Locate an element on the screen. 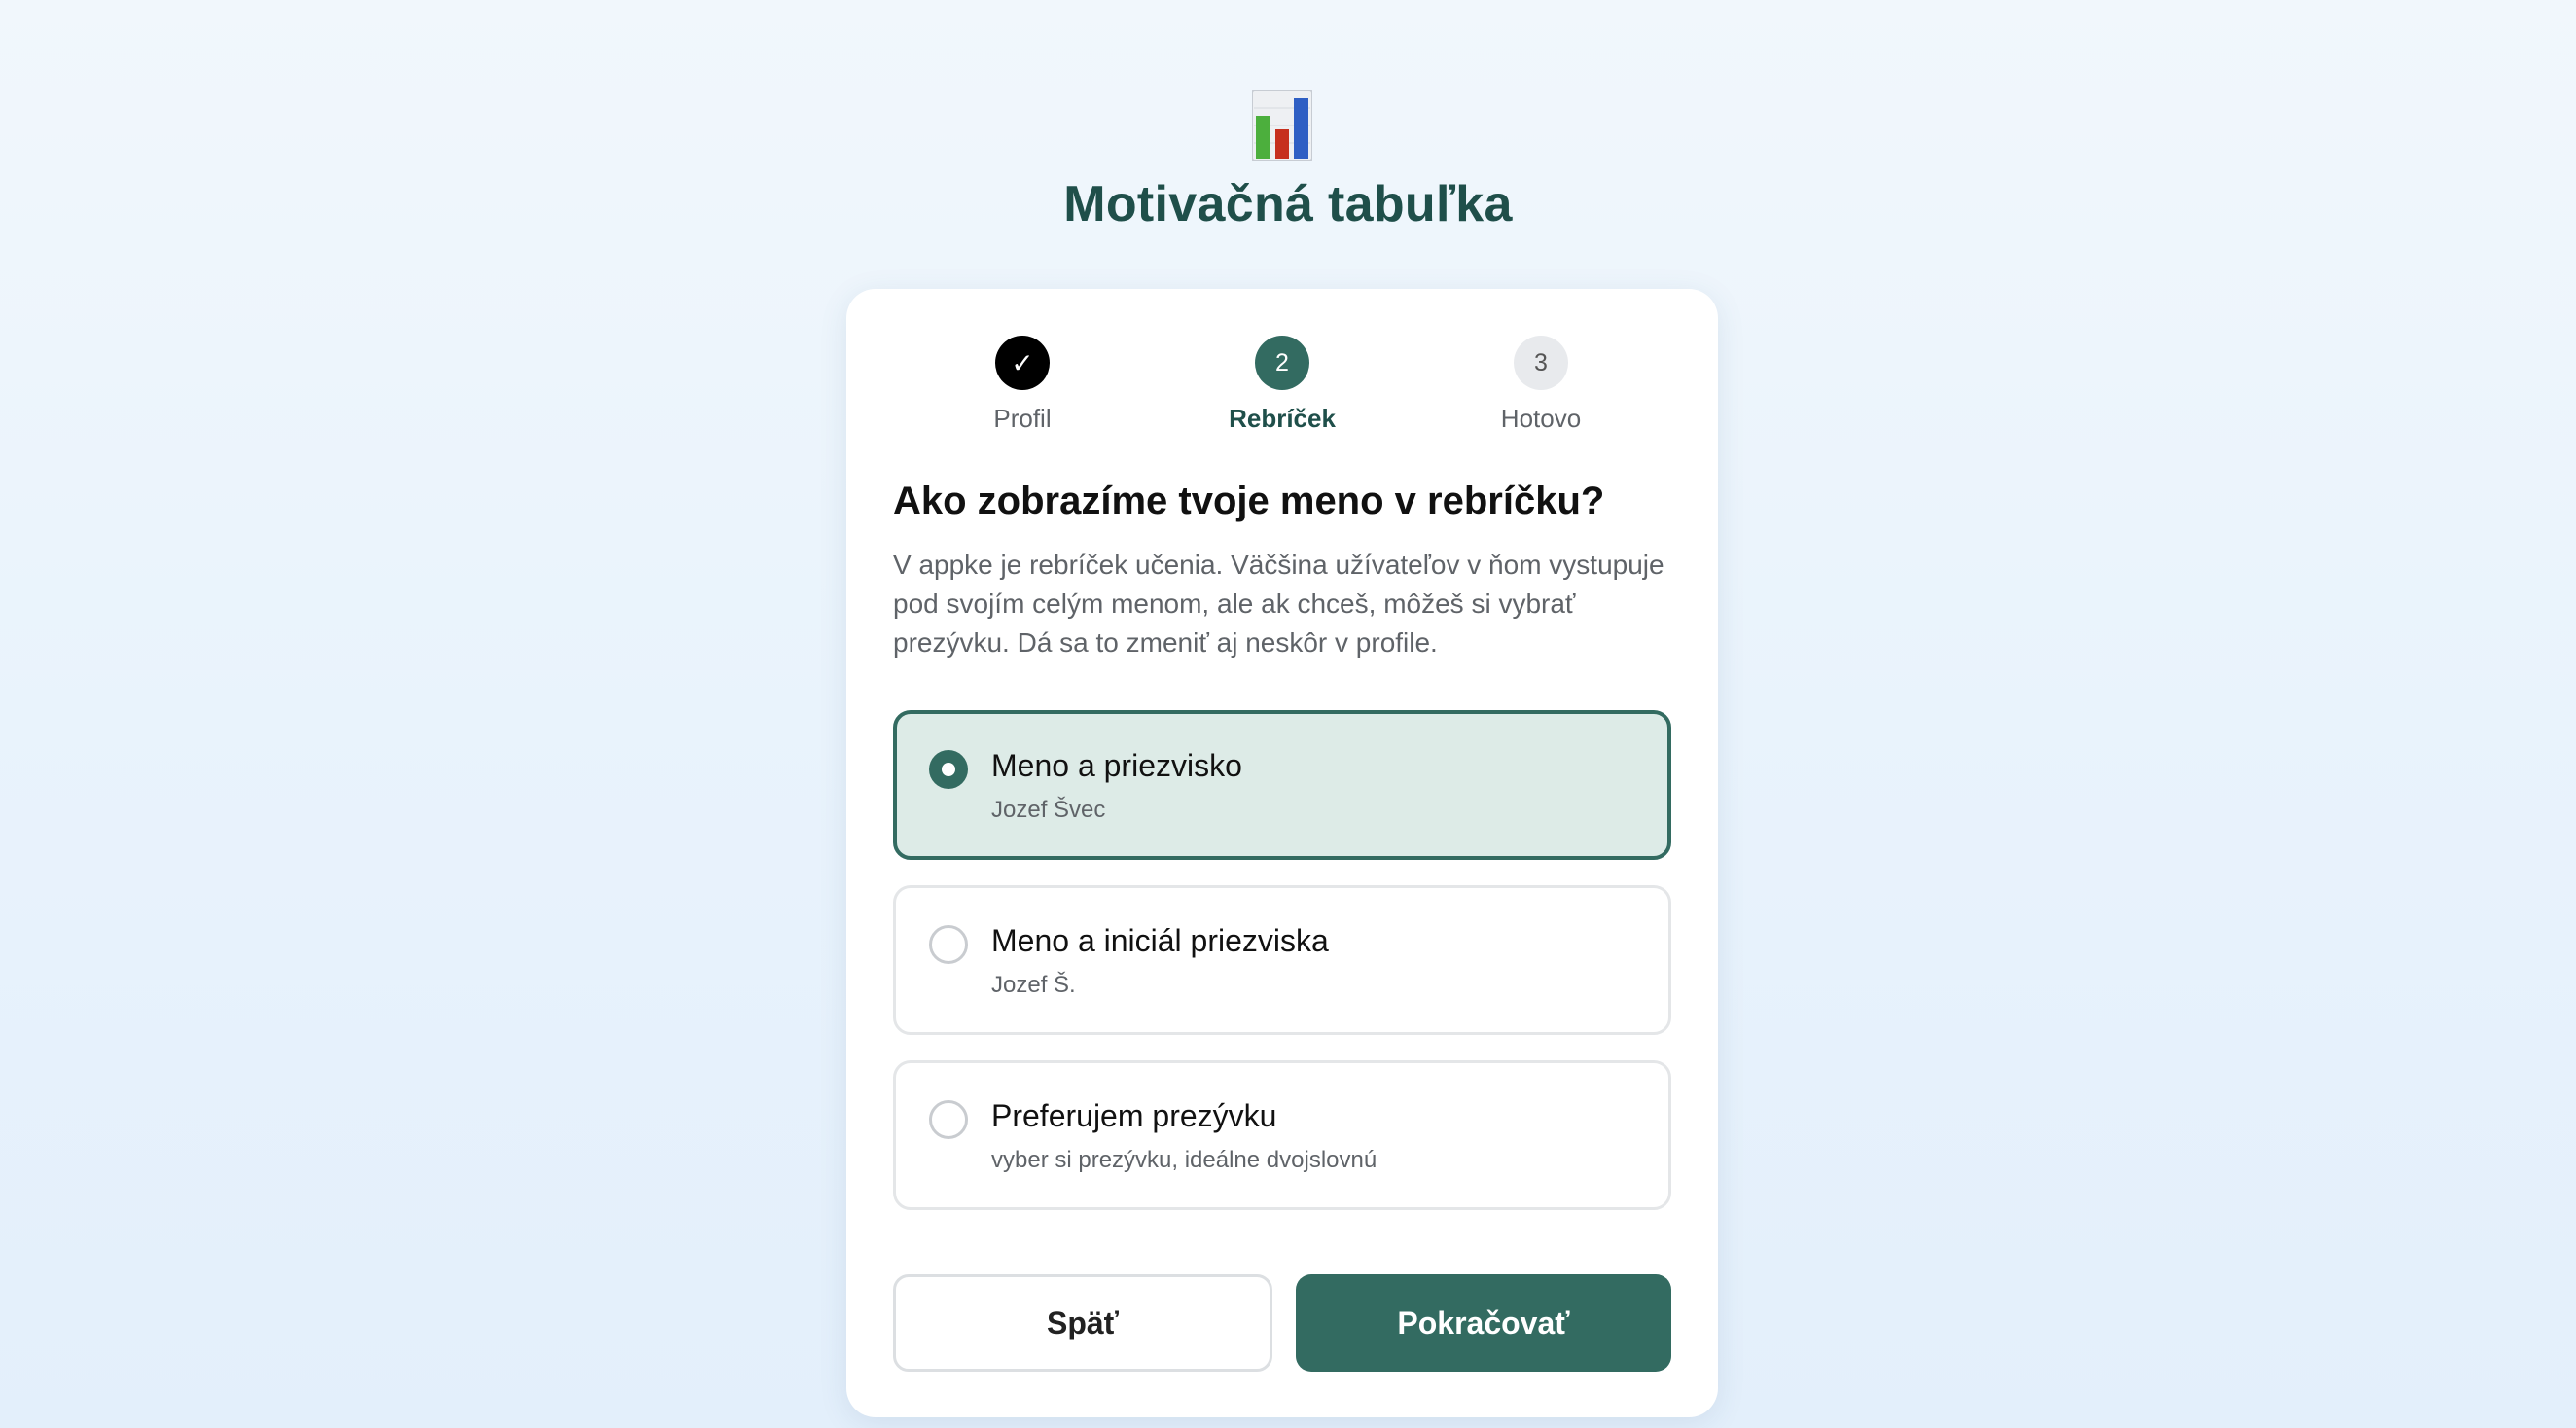  option-title: Meno a priezvisko is located at coordinates (1116, 765).